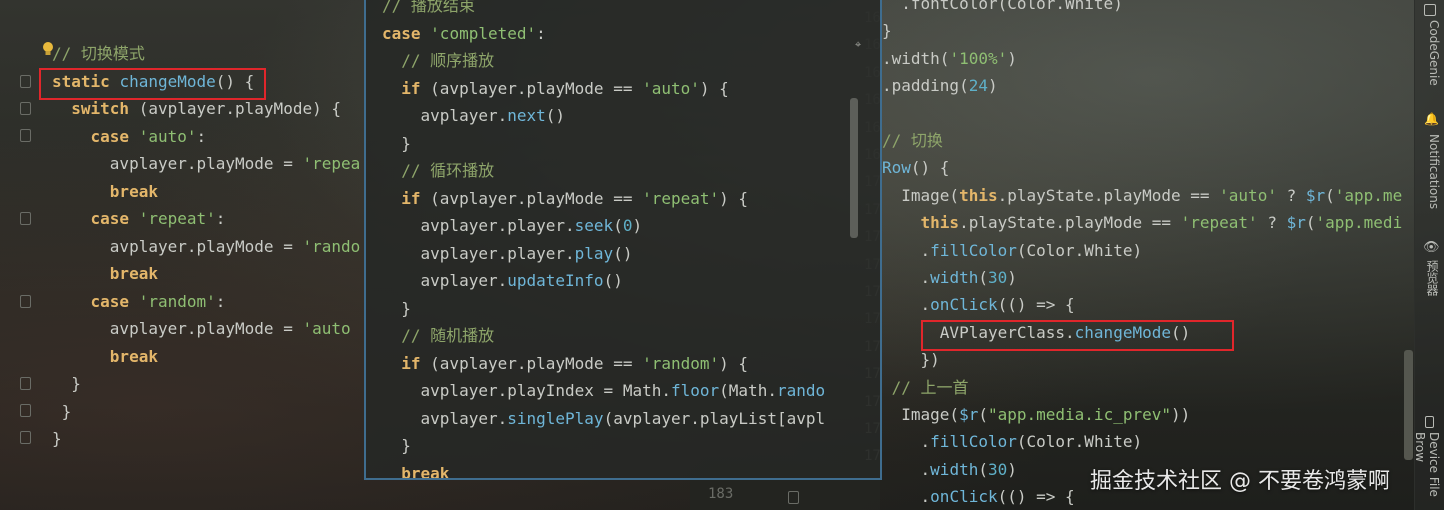 The height and width of the screenshot is (510, 1444). I want to click on sidebar-item-codegenie: CodeGenie, so click(1429, 49).